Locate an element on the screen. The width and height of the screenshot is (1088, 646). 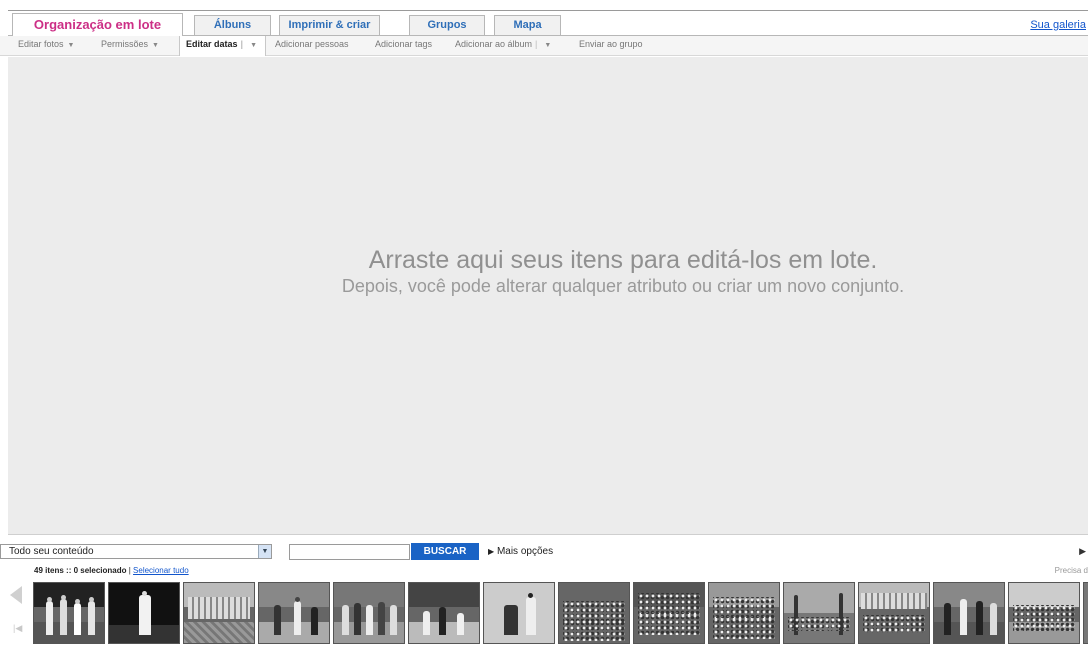
adicionar-album-menu: Adicionar ao álbum | ▼ is located at coordinates (503, 44).